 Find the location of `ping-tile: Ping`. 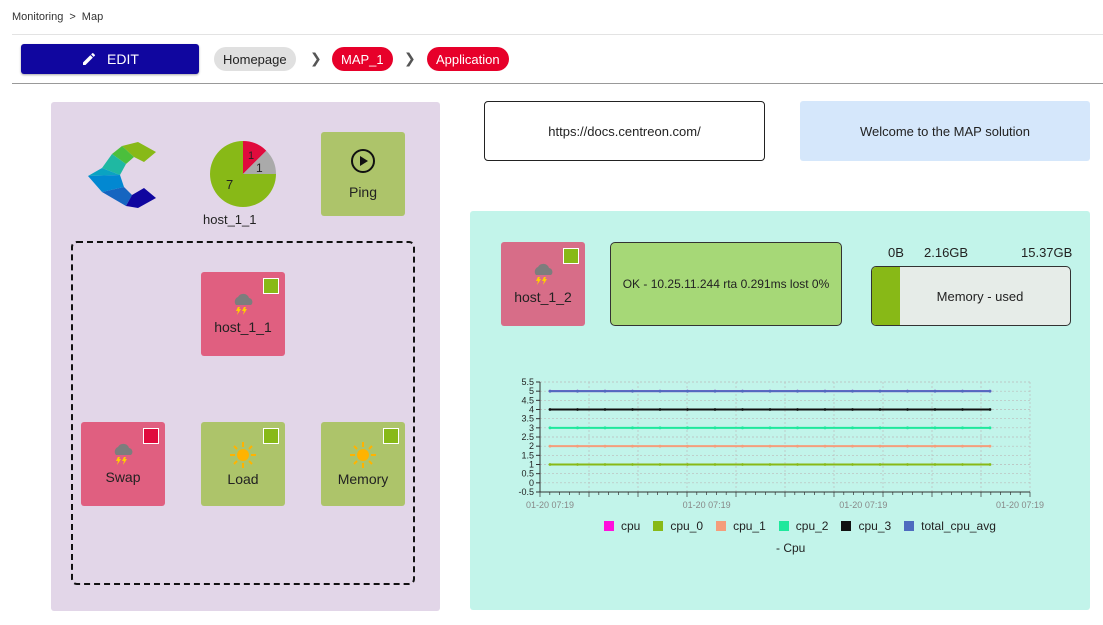

ping-tile: Ping is located at coordinates (363, 174).